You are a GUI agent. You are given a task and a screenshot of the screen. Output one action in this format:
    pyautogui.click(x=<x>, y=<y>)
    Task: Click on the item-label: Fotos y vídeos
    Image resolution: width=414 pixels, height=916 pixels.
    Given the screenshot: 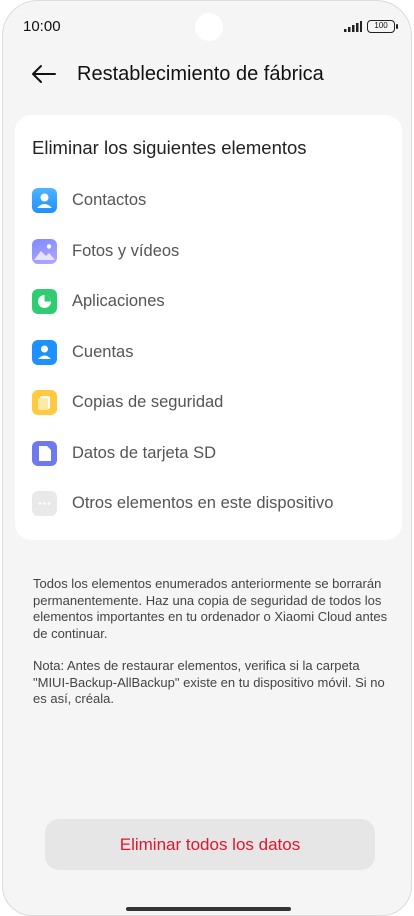 What is the action you would take?
    pyautogui.click(x=126, y=251)
    